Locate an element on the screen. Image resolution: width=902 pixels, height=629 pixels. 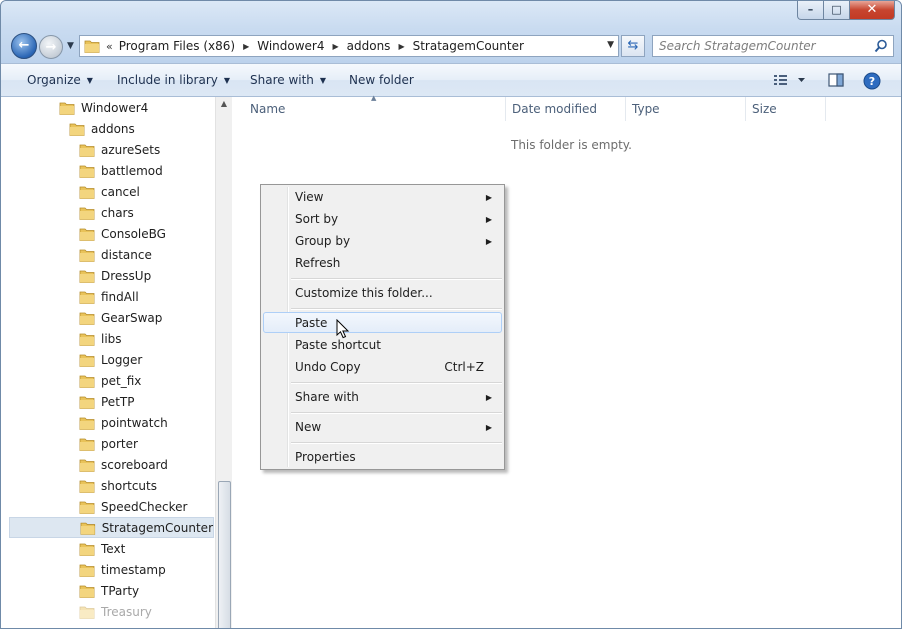
back-button: ← is located at coordinates (24, 46).